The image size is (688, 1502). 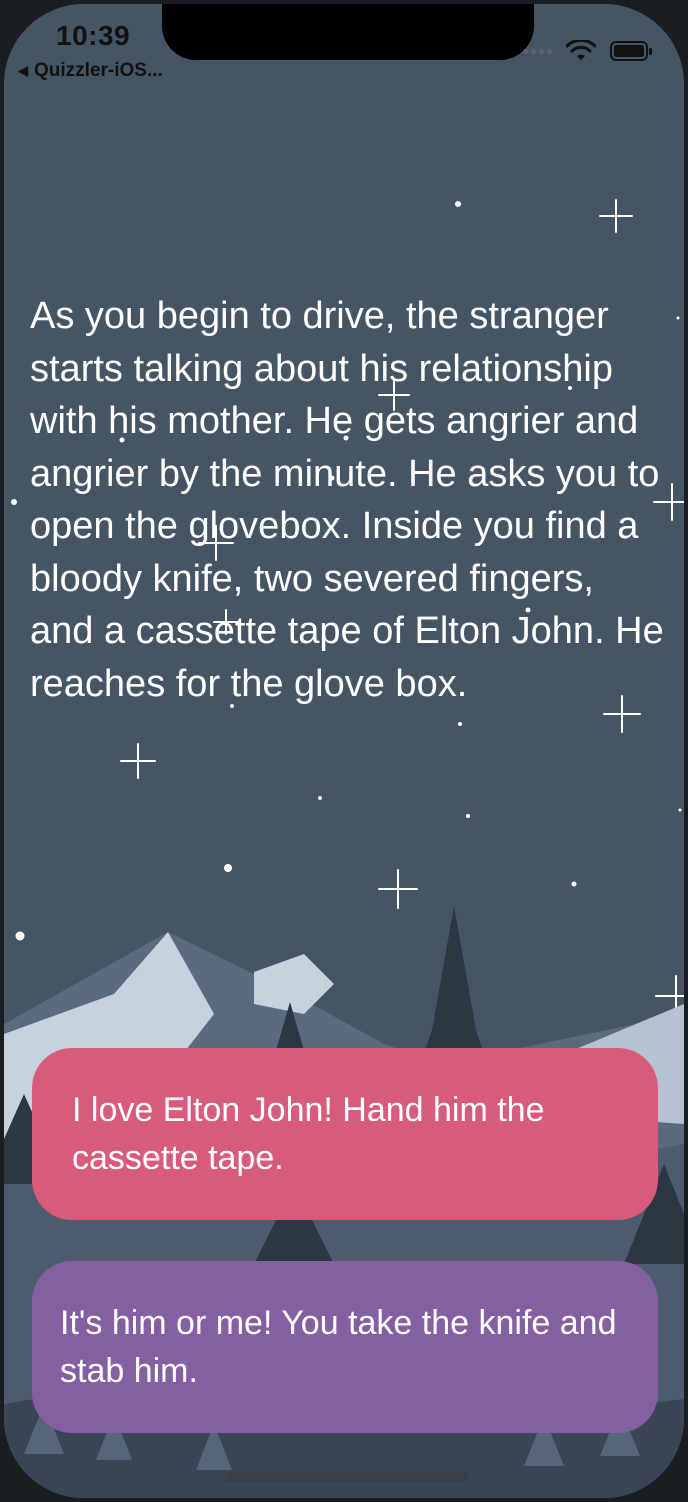 What do you see at coordinates (348, 32) in the screenshot?
I see `device-notch` at bounding box center [348, 32].